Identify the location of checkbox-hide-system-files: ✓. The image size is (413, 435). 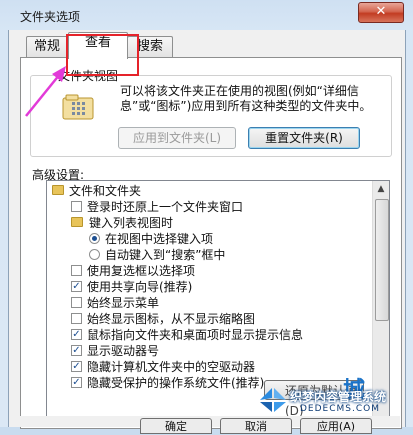
(76, 382).